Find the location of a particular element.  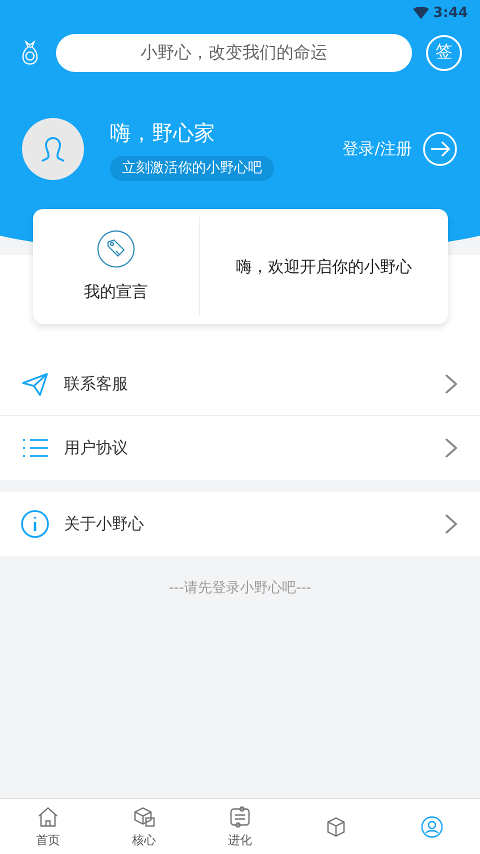

menu-label: 联系客服 is located at coordinates (96, 383).